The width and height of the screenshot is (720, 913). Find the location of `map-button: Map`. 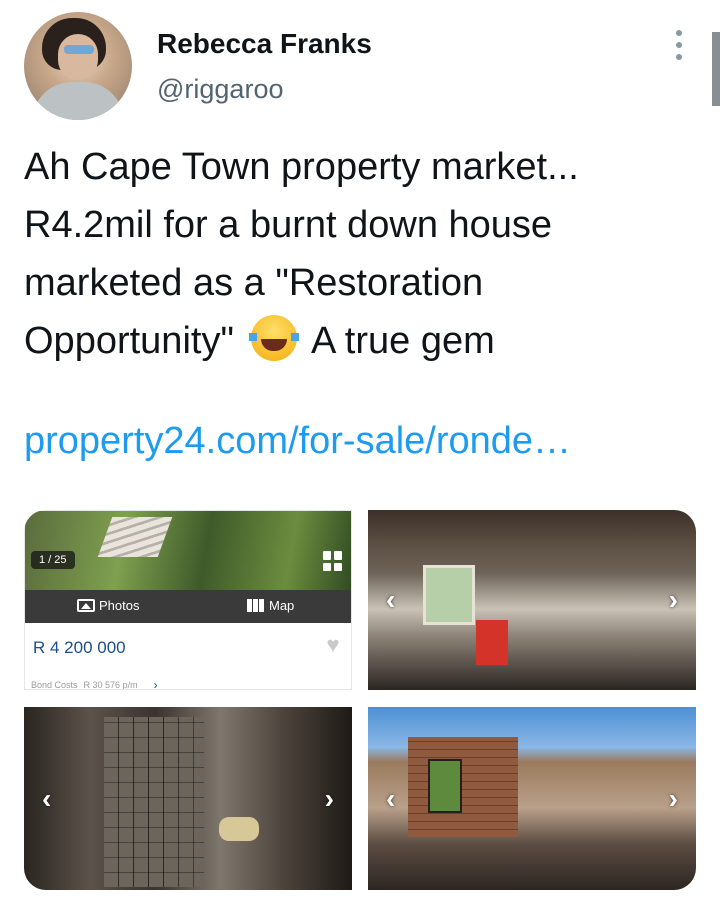

map-button: Map is located at coordinates (270, 605).